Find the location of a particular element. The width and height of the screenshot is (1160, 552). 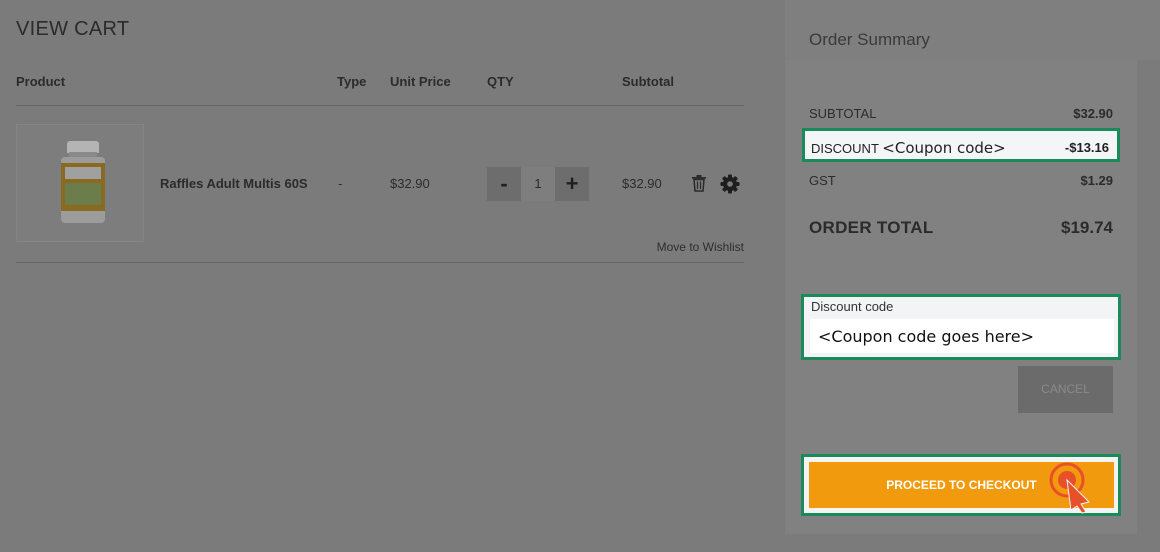

proceed-to-checkout-button: PROCEED TO CHECKOUT is located at coordinates (961, 485).